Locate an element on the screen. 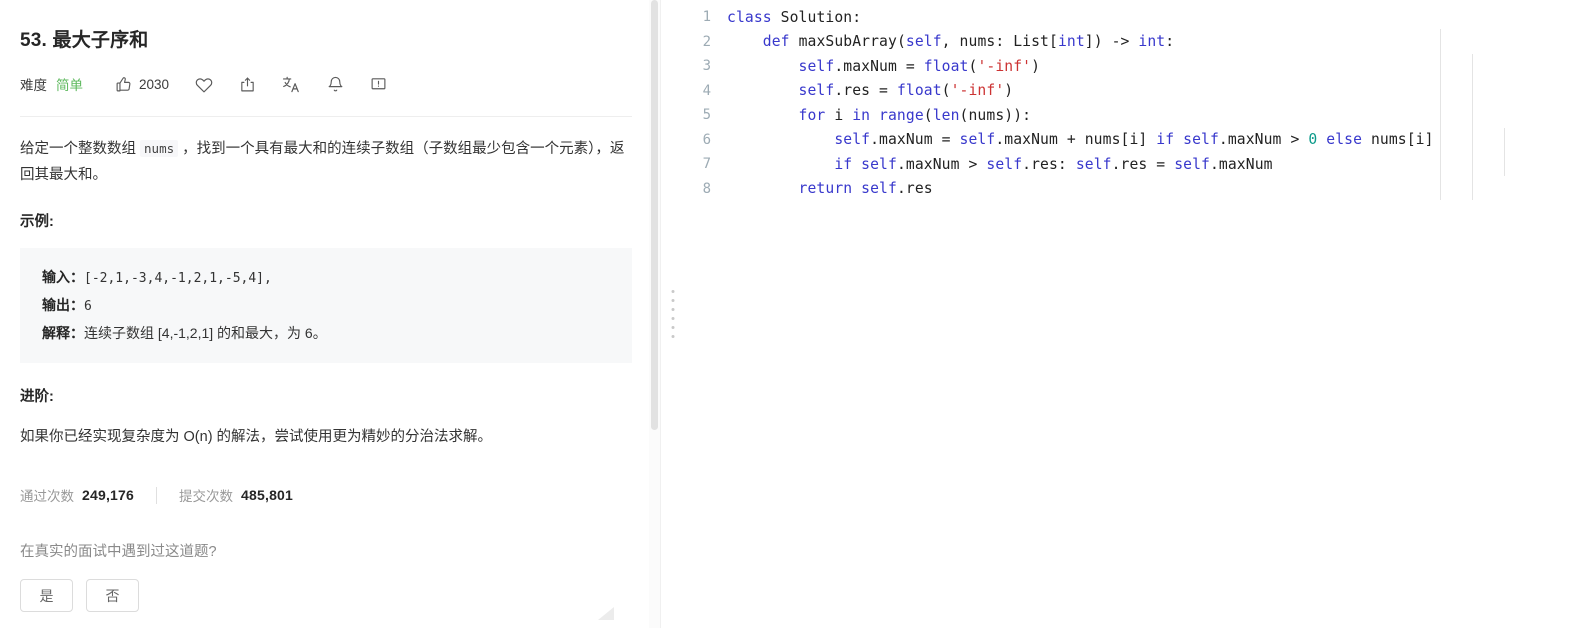 The height and width of the screenshot is (628, 1575). difficulty-label: 难度 is located at coordinates (33, 85).